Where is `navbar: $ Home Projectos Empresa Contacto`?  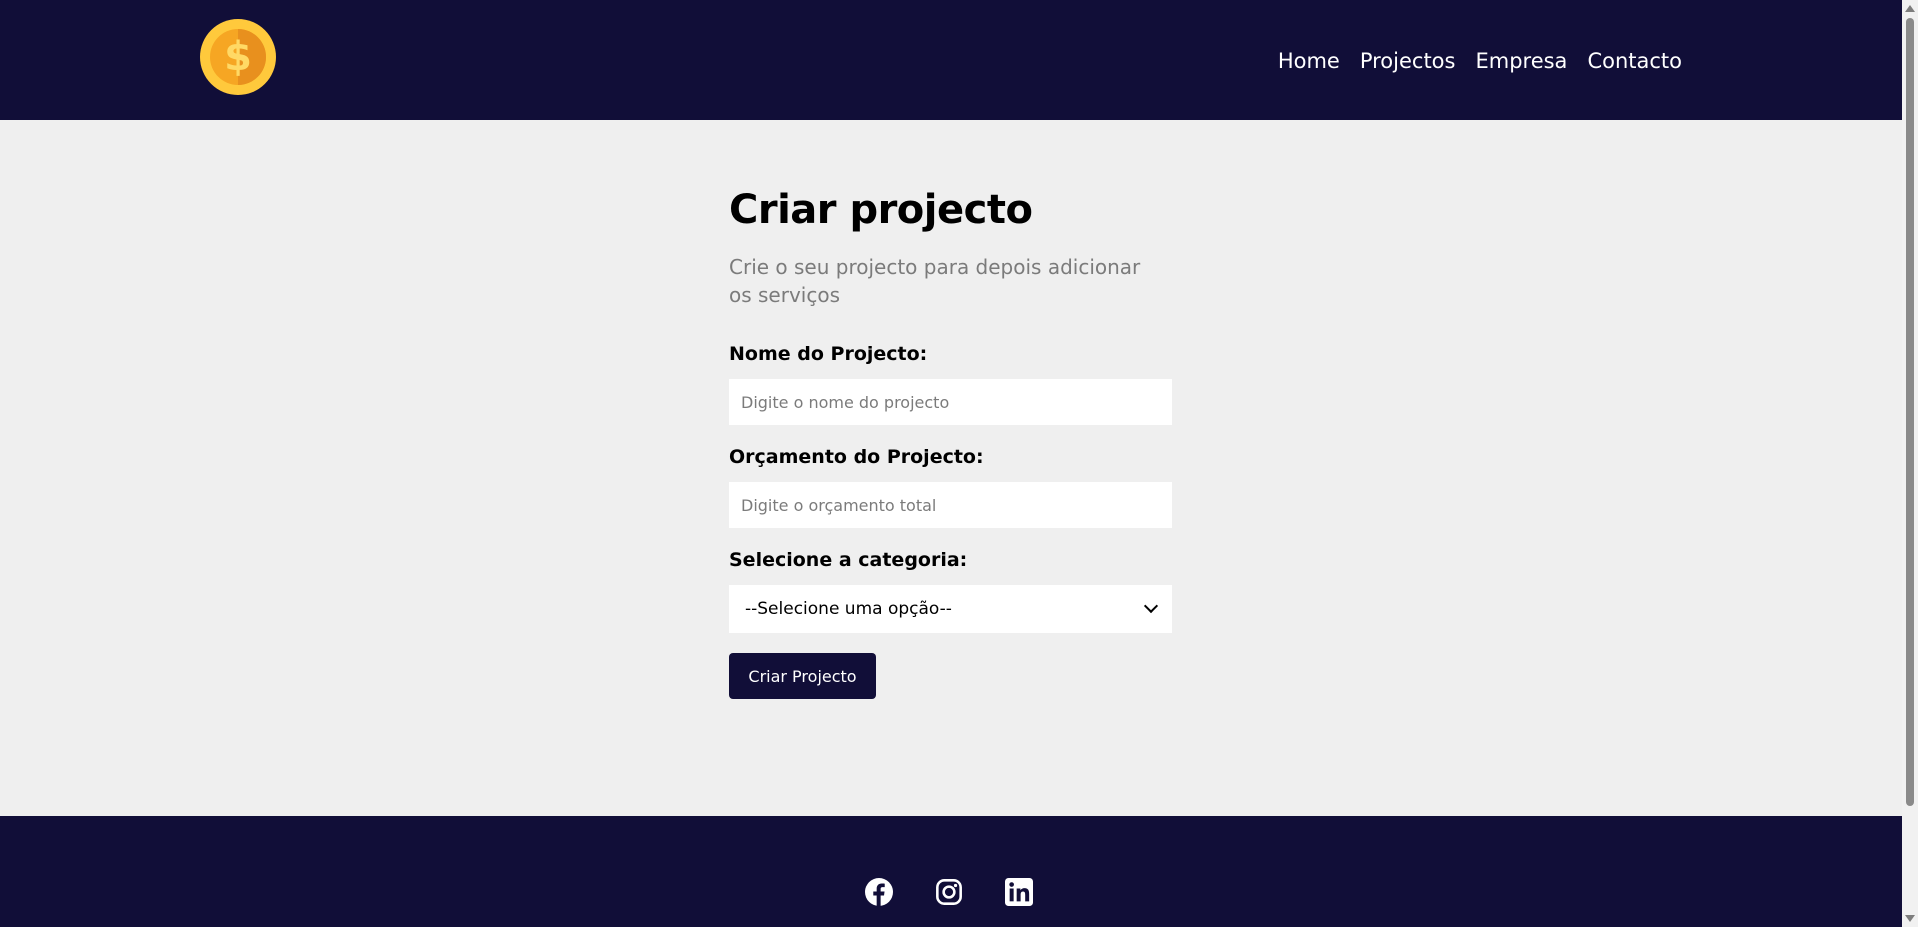
navbar: $ Home Projectos Empresa Contacto is located at coordinates (951, 60).